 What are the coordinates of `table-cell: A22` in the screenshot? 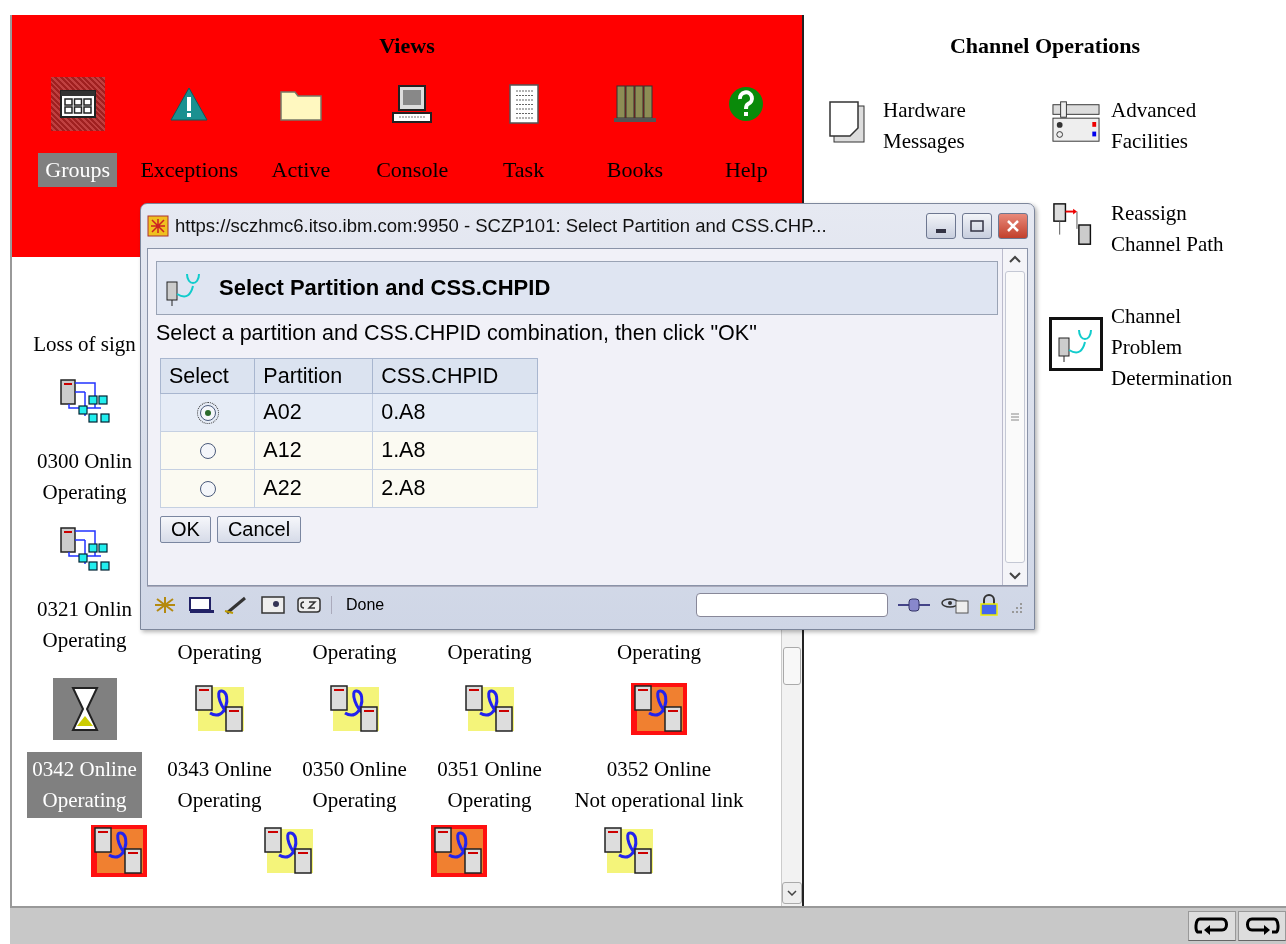 It's located at (313, 488).